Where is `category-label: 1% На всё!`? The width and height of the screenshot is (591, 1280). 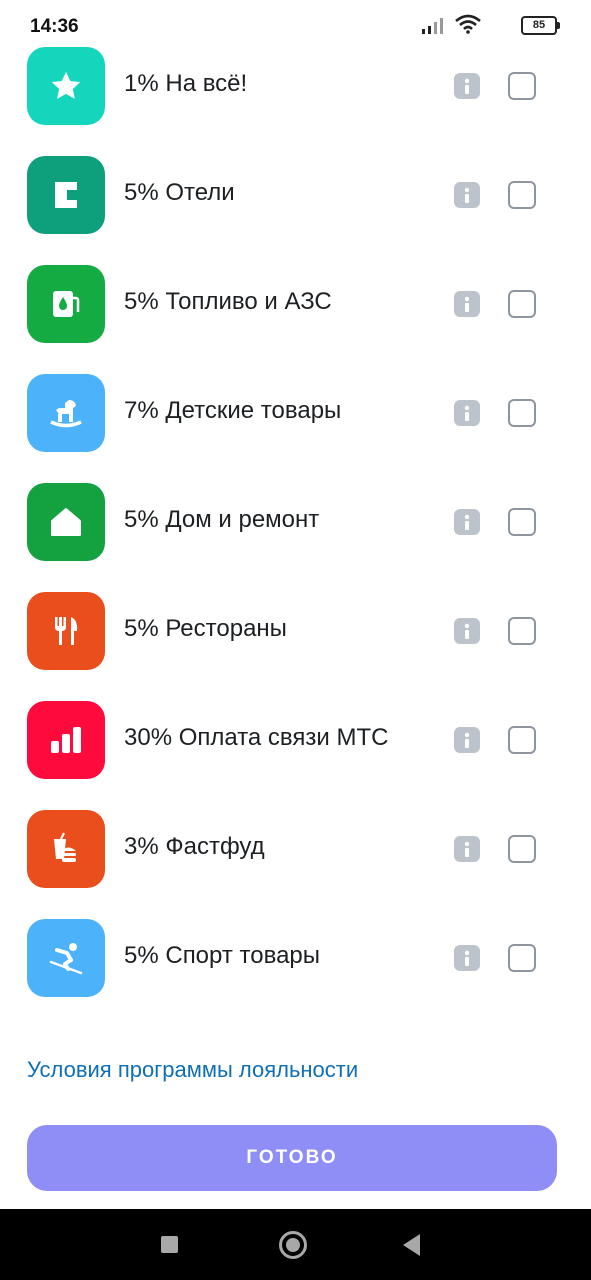
category-label: 1% На всё! is located at coordinates (186, 83).